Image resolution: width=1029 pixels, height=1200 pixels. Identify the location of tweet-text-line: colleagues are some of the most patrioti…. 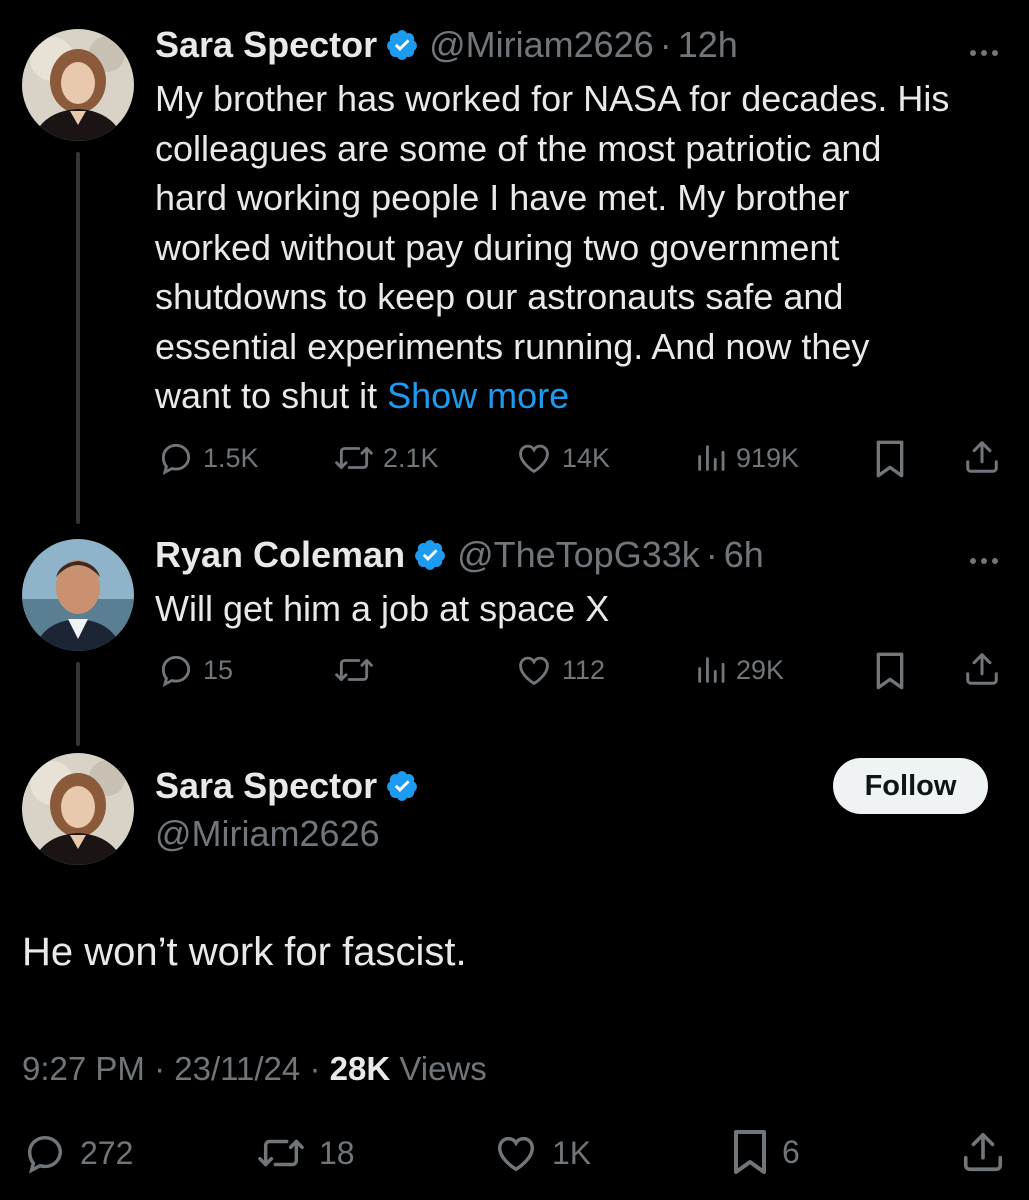
(518, 148).